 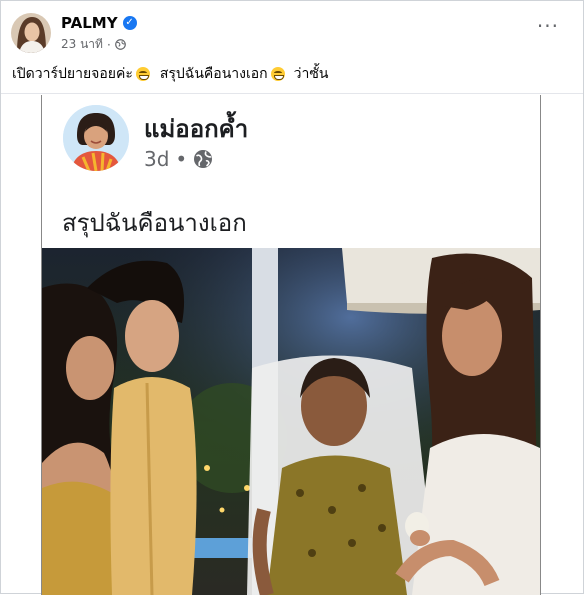 What do you see at coordinates (154, 223) in the screenshot?
I see `shared-post-text: สรุปฉันคือนางเอก` at bounding box center [154, 223].